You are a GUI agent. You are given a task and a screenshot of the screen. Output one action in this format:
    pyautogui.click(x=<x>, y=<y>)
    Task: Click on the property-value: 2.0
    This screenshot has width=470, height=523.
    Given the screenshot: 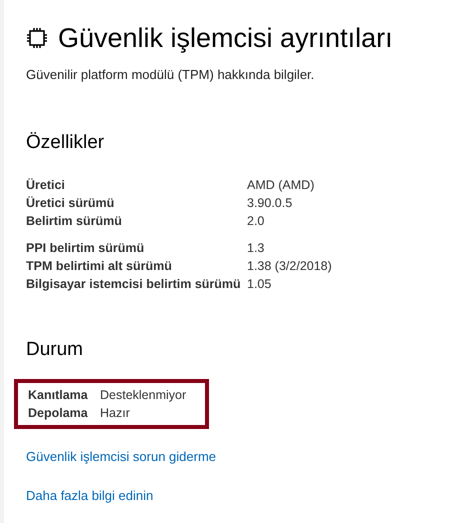 What is the action you would take?
    pyautogui.click(x=256, y=221)
    